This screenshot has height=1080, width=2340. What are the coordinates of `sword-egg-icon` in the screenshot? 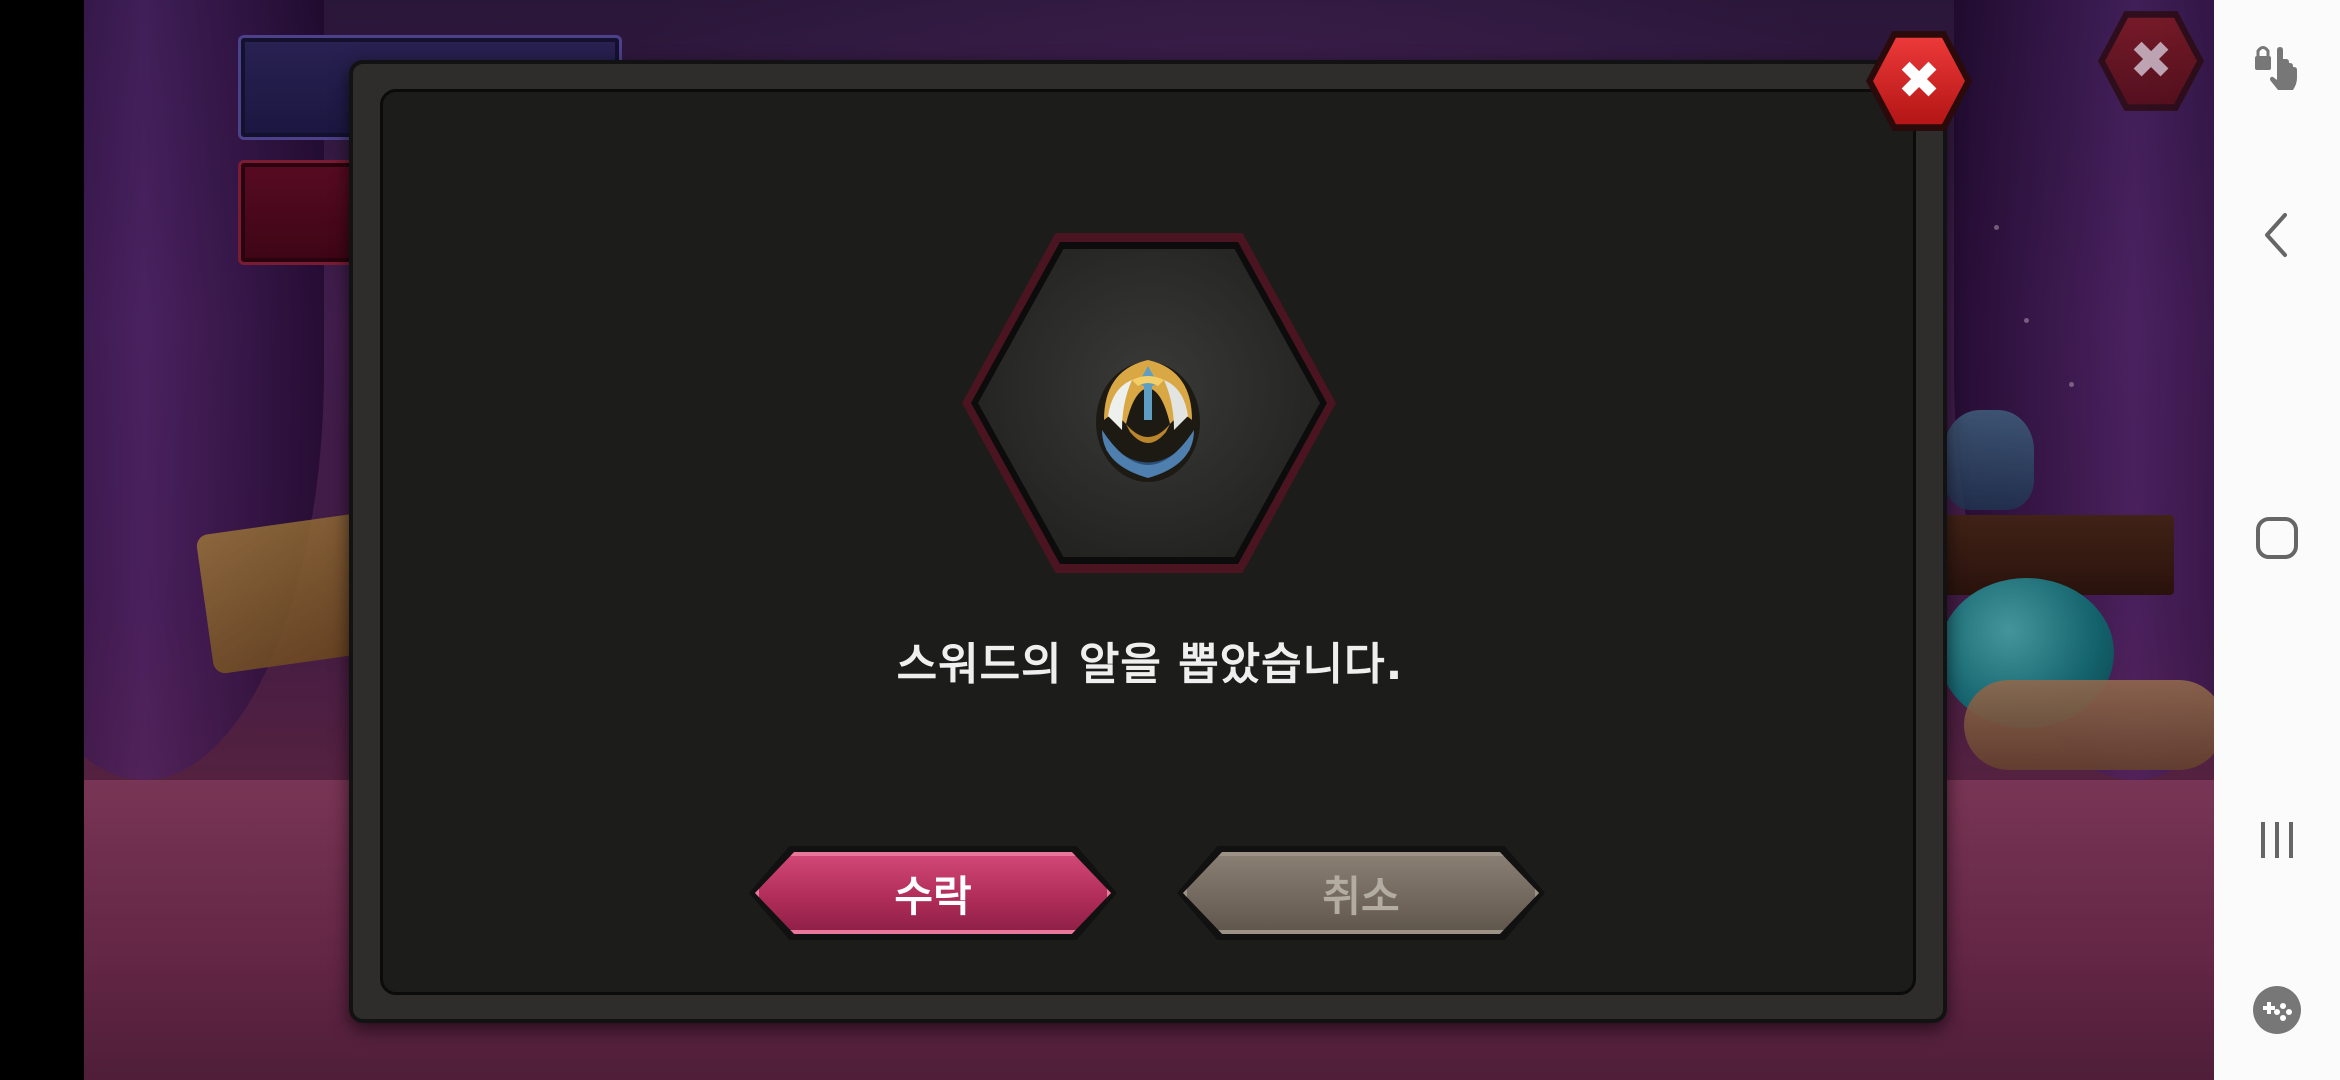 It's located at (1148, 421).